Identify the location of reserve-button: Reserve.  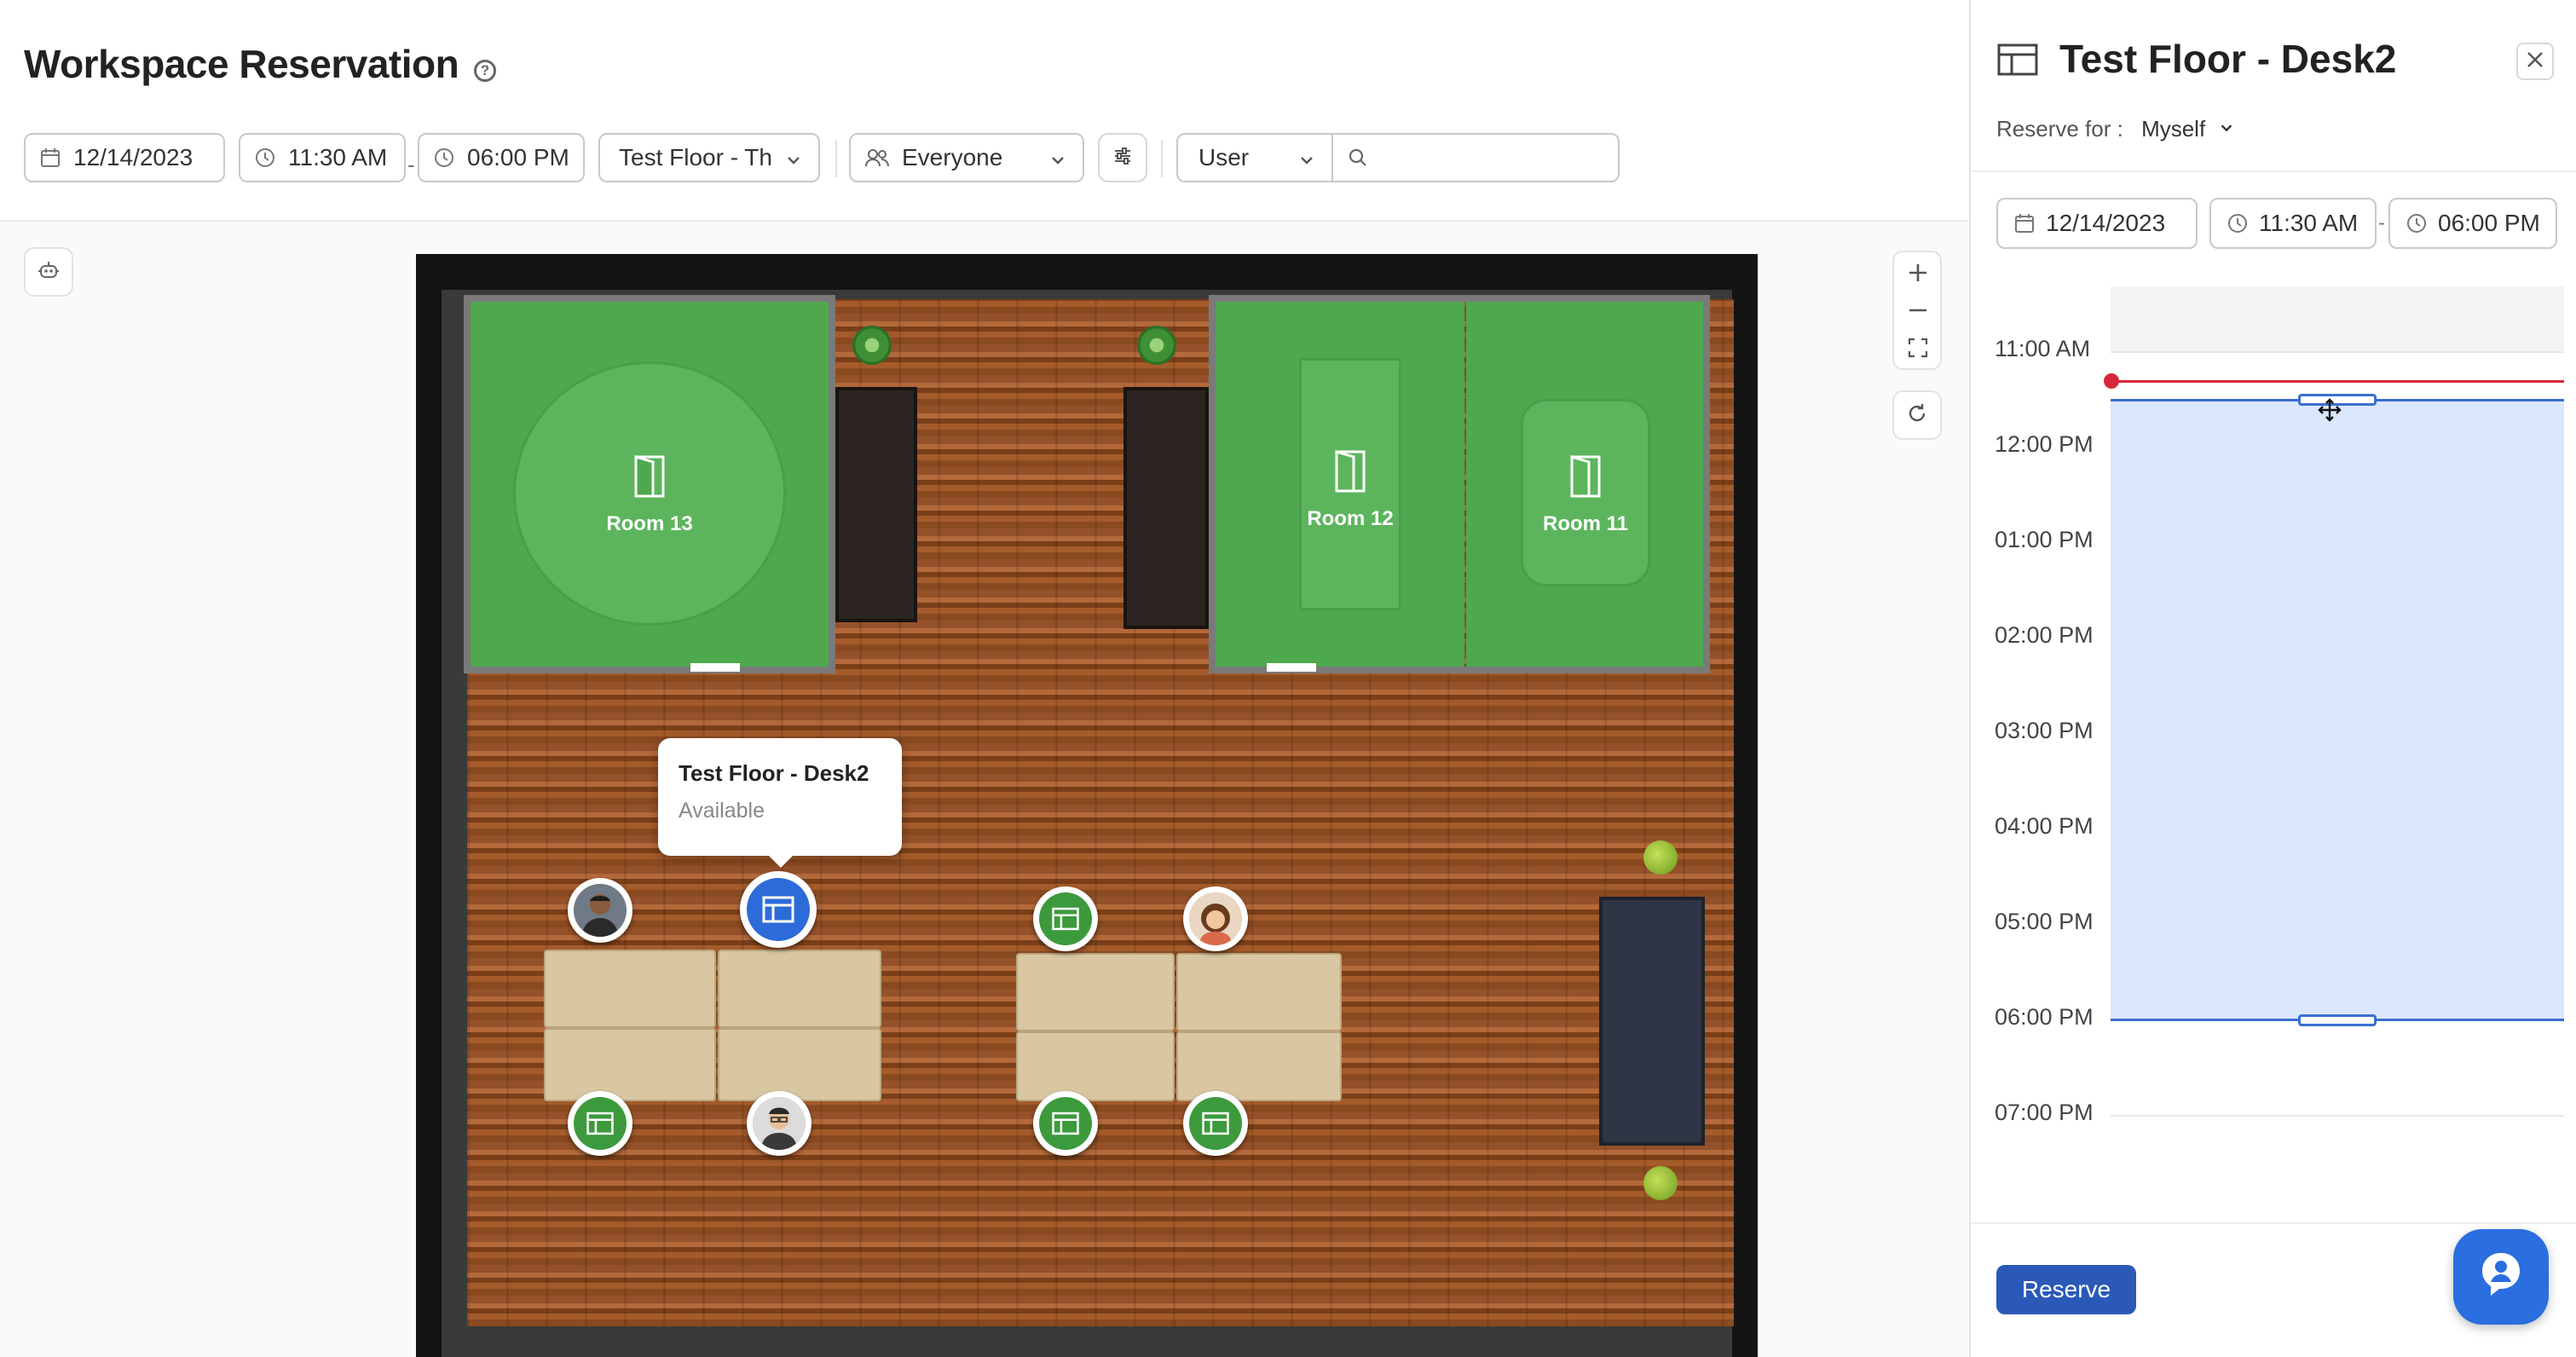
(2066, 1289).